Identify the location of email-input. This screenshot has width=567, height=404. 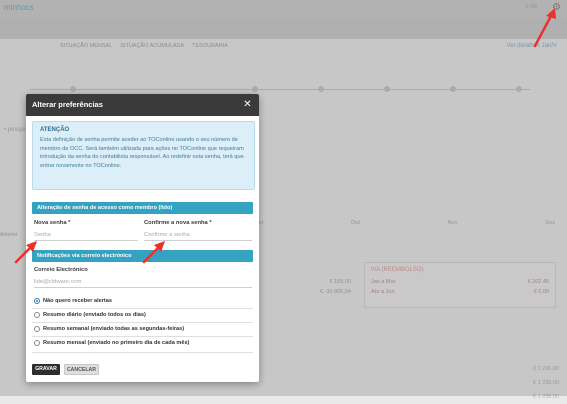
(143, 282).